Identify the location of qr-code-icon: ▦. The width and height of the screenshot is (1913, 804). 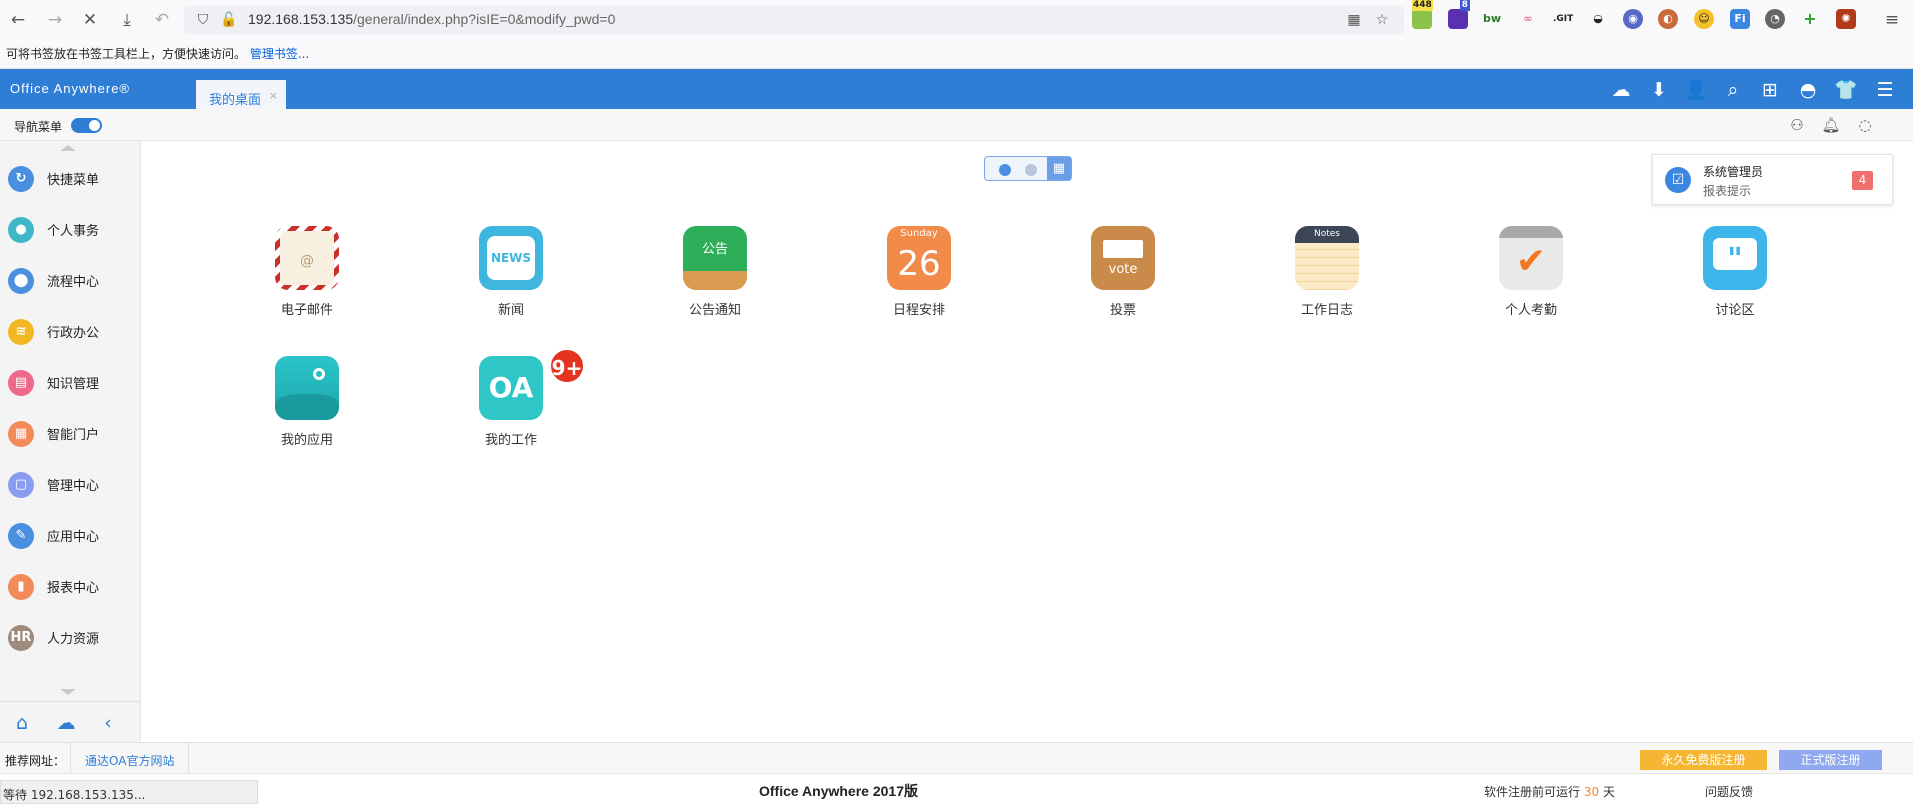
(1354, 20).